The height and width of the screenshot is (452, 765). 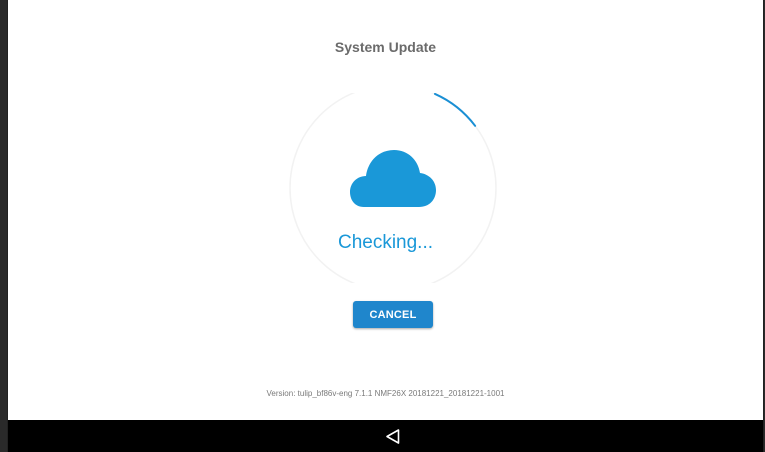 What do you see at coordinates (393, 314) in the screenshot?
I see `cancel-button: CANCEL` at bounding box center [393, 314].